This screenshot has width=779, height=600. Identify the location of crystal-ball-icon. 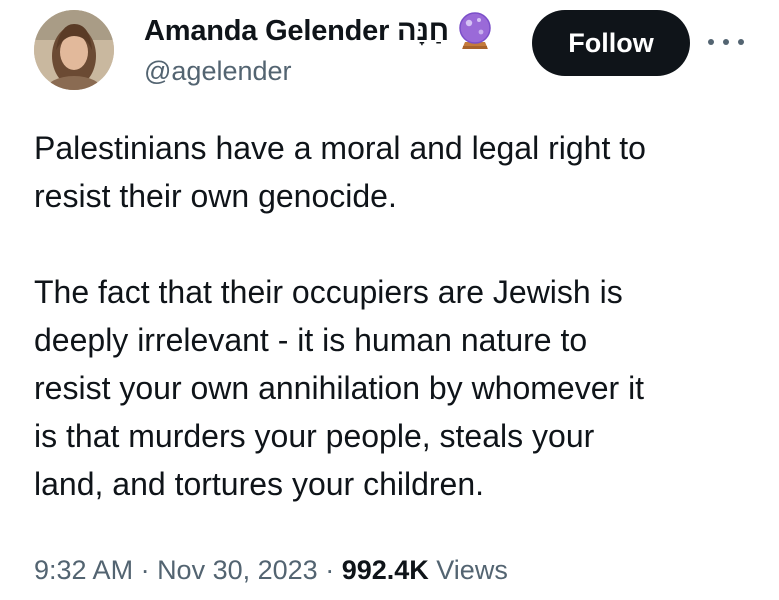
(475, 31).